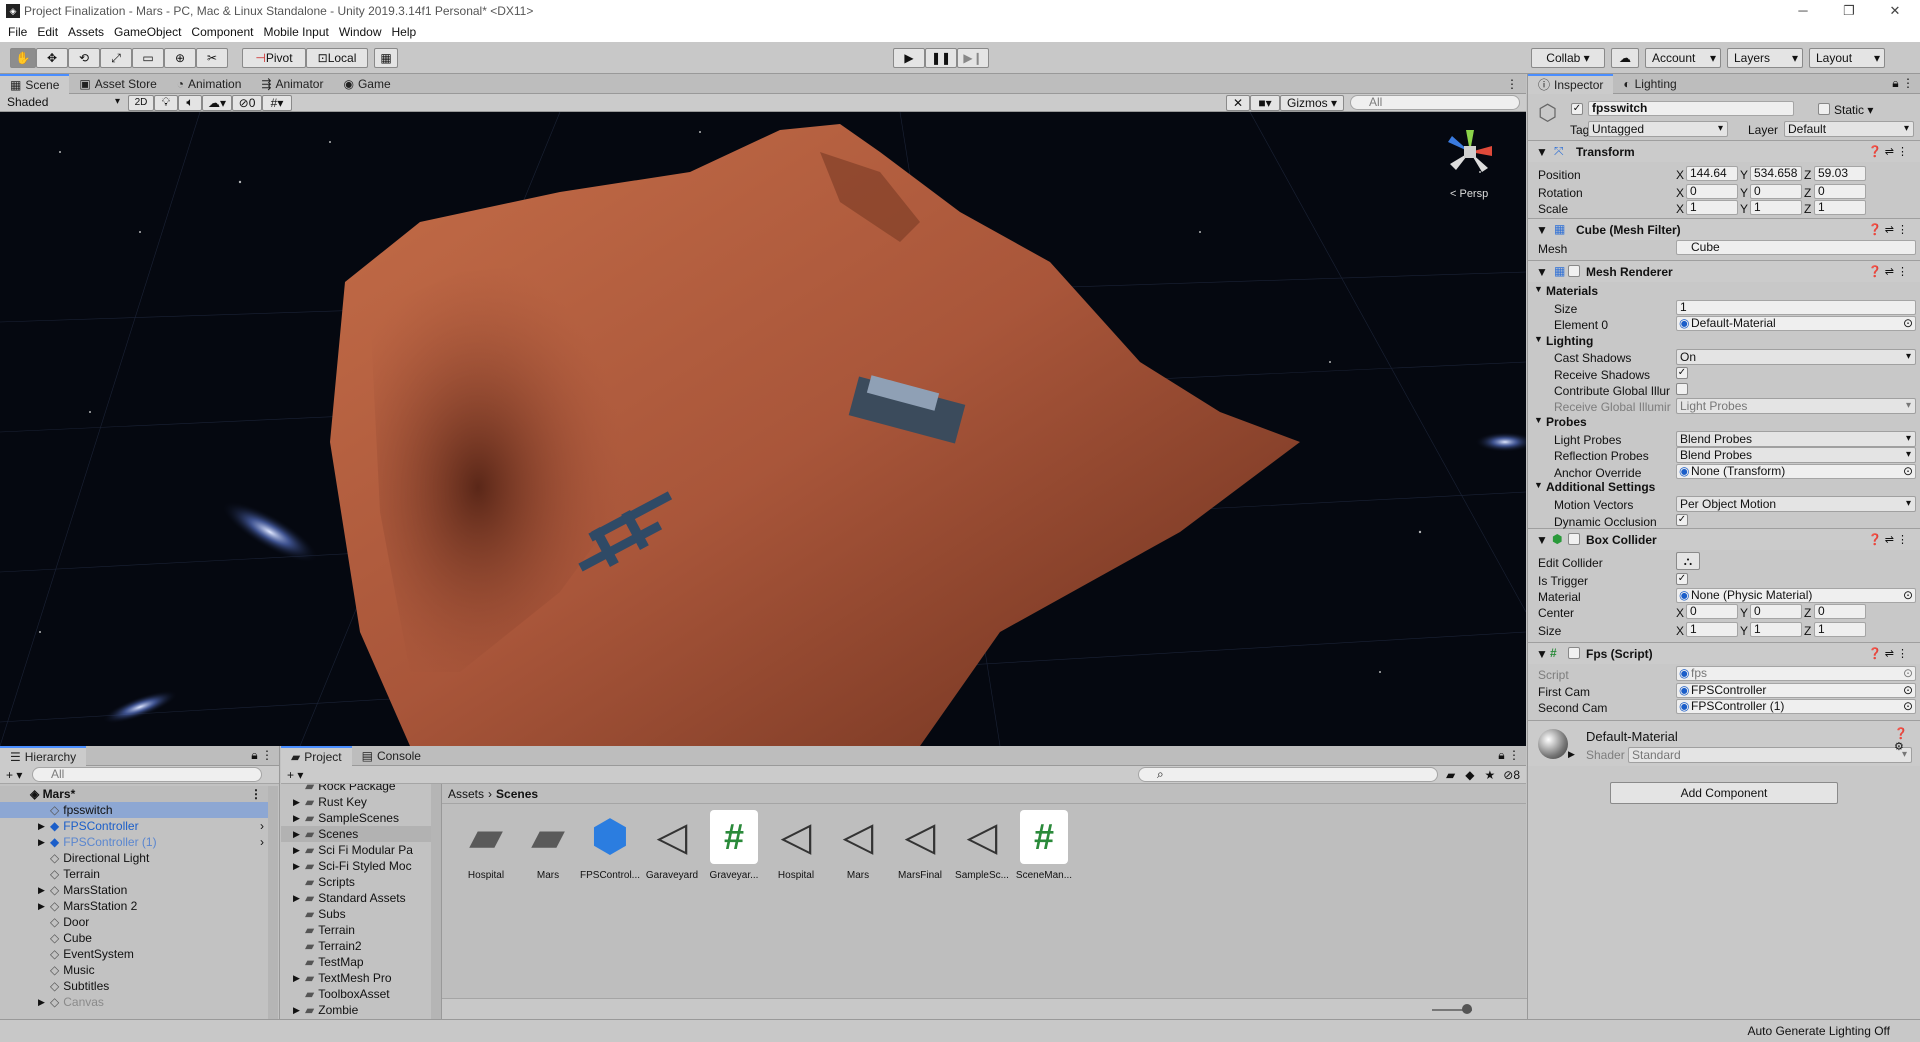 This screenshot has width=1920, height=1042. Describe the element at coordinates (356, 914) in the screenshot. I see `folder-item: ▰ Subs` at that location.